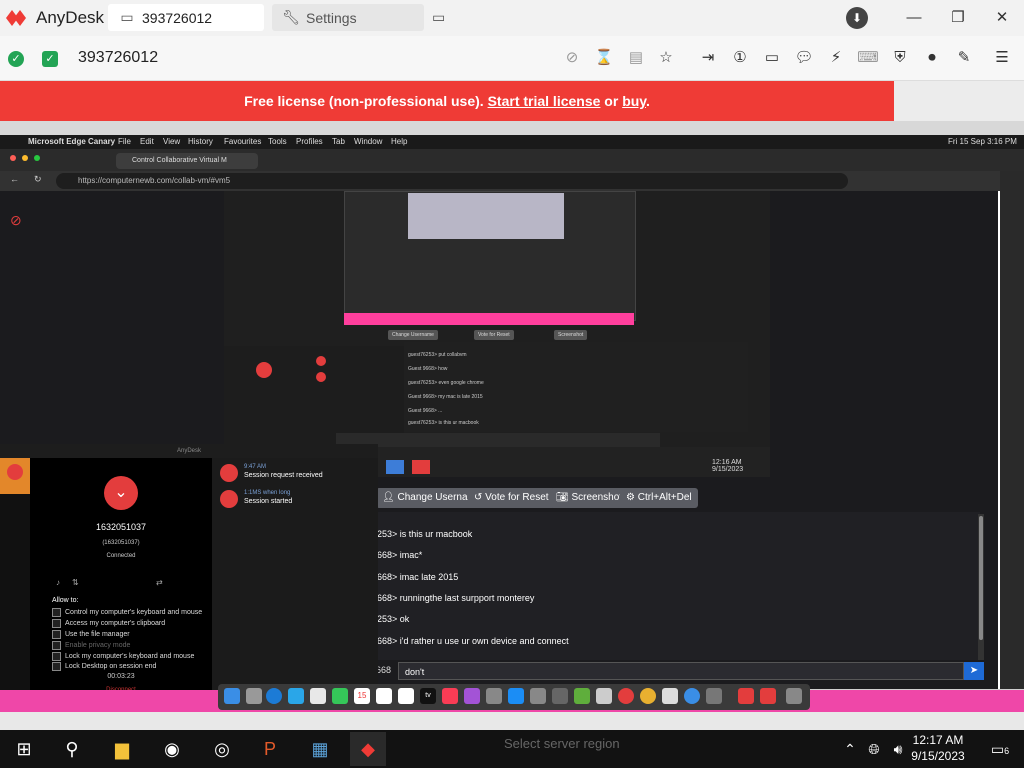  What do you see at coordinates (274, 696) in the screenshot?
I see `edge-icon` at bounding box center [274, 696].